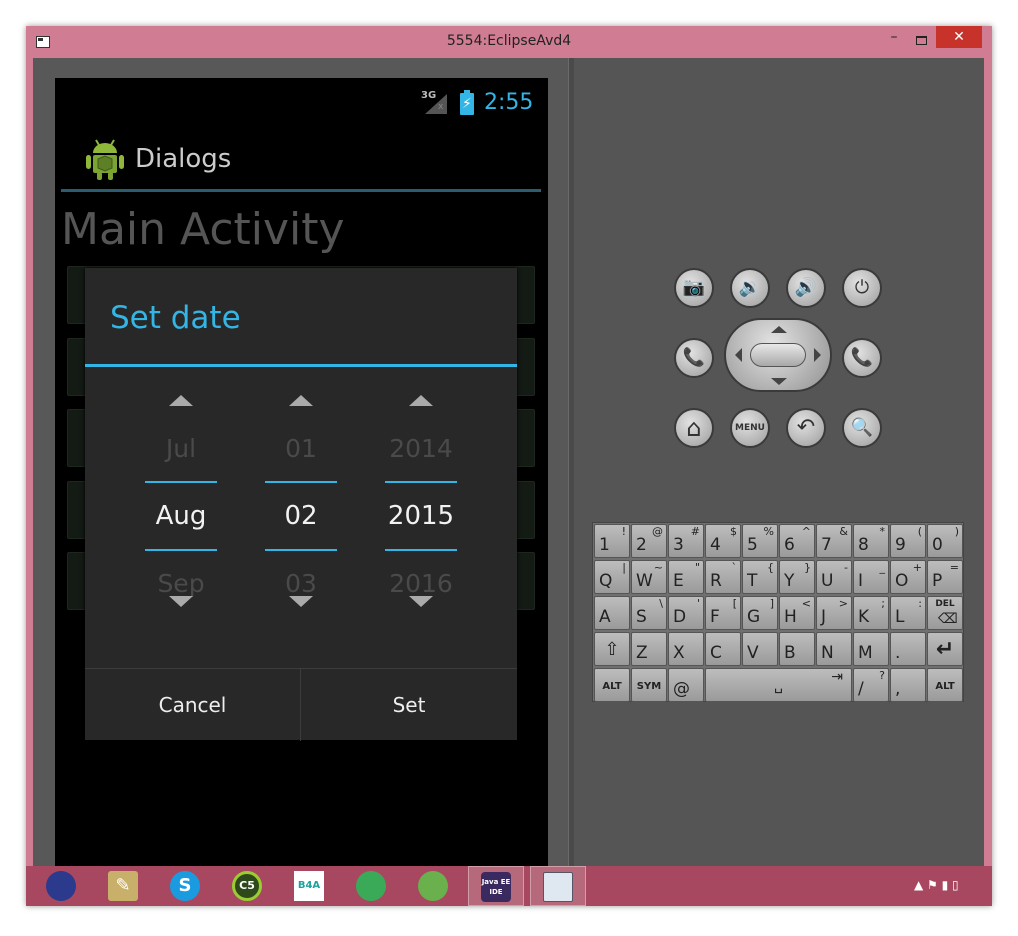 This screenshot has height=936, width=1018. Describe the element at coordinates (649, 541) in the screenshot. I see `key-2: 2 @` at that location.